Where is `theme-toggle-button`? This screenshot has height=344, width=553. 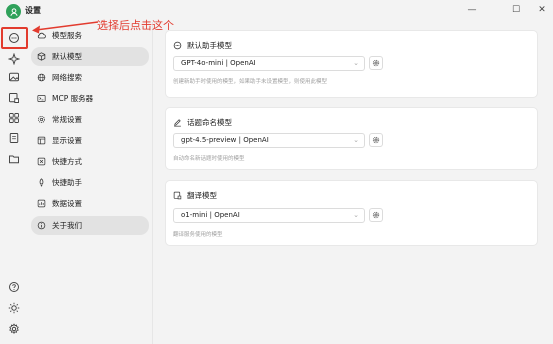 theme-toggle-button is located at coordinates (13, 307).